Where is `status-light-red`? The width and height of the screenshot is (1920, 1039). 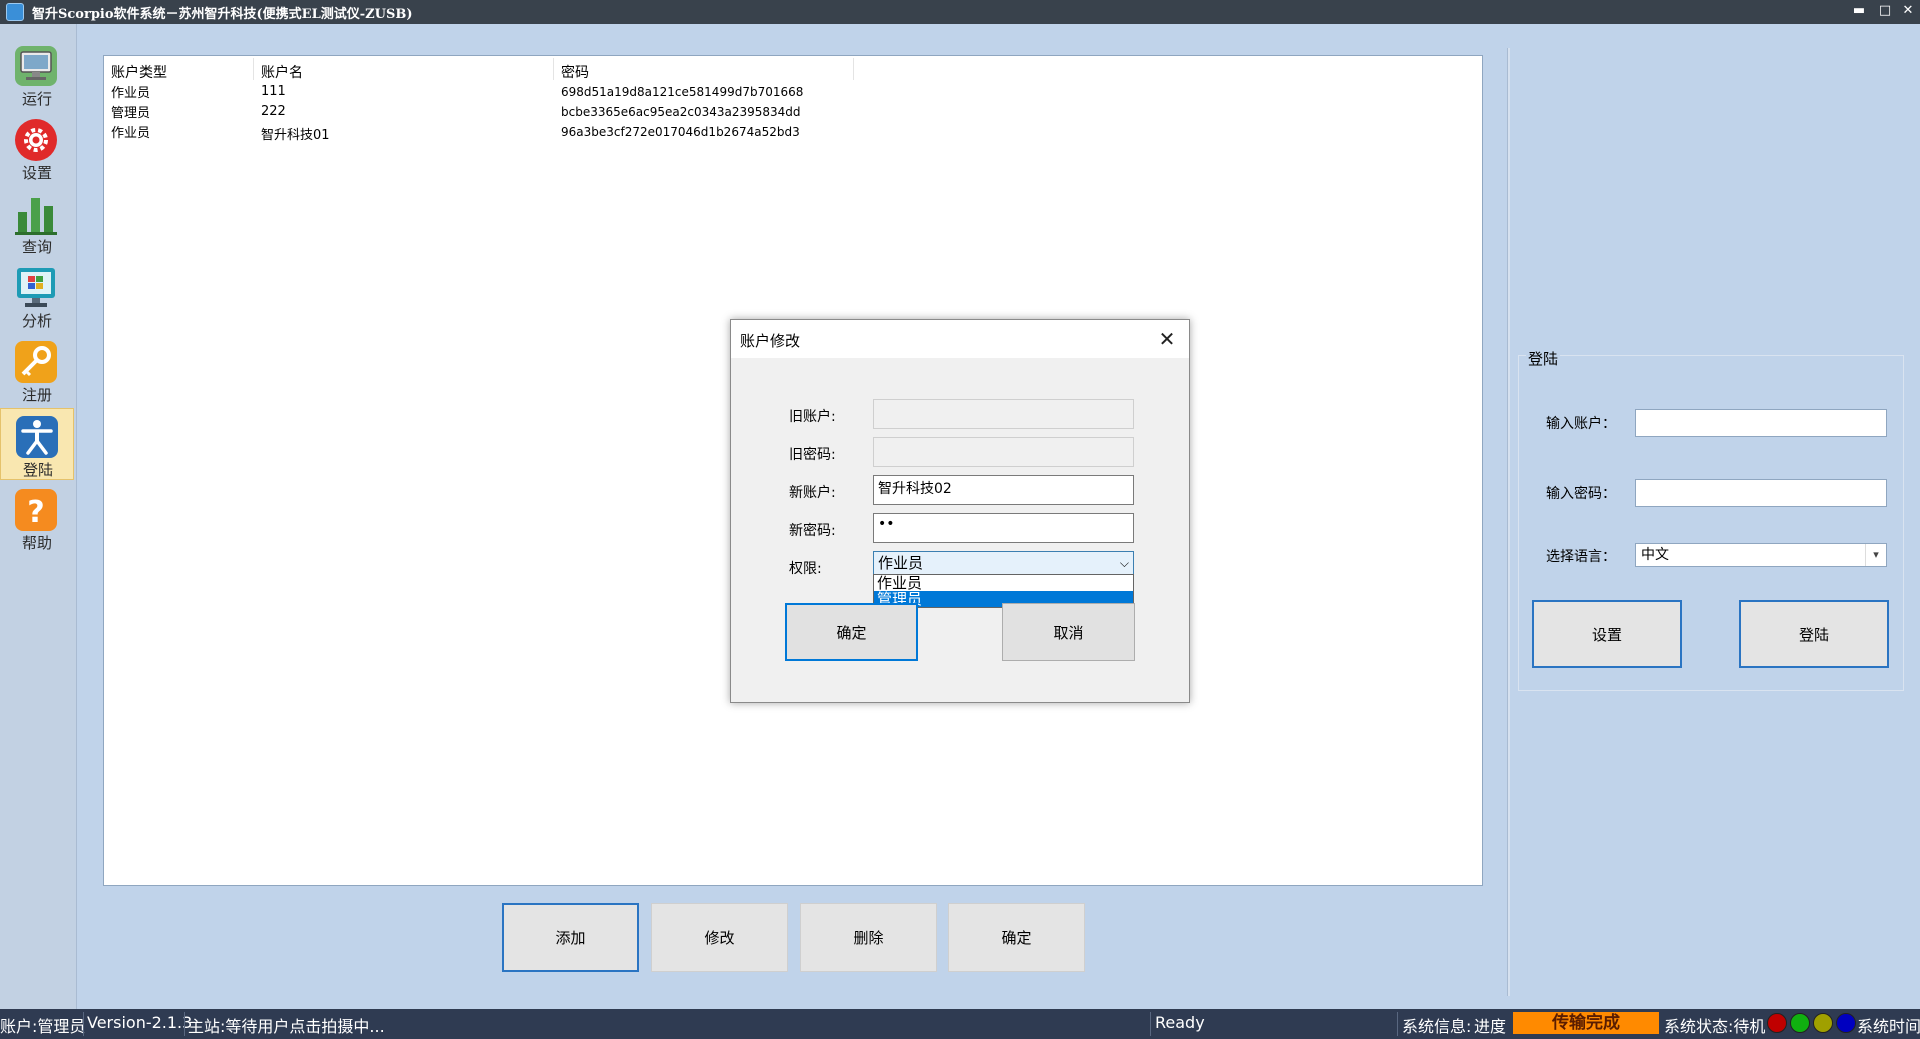 status-light-red is located at coordinates (1777, 1023).